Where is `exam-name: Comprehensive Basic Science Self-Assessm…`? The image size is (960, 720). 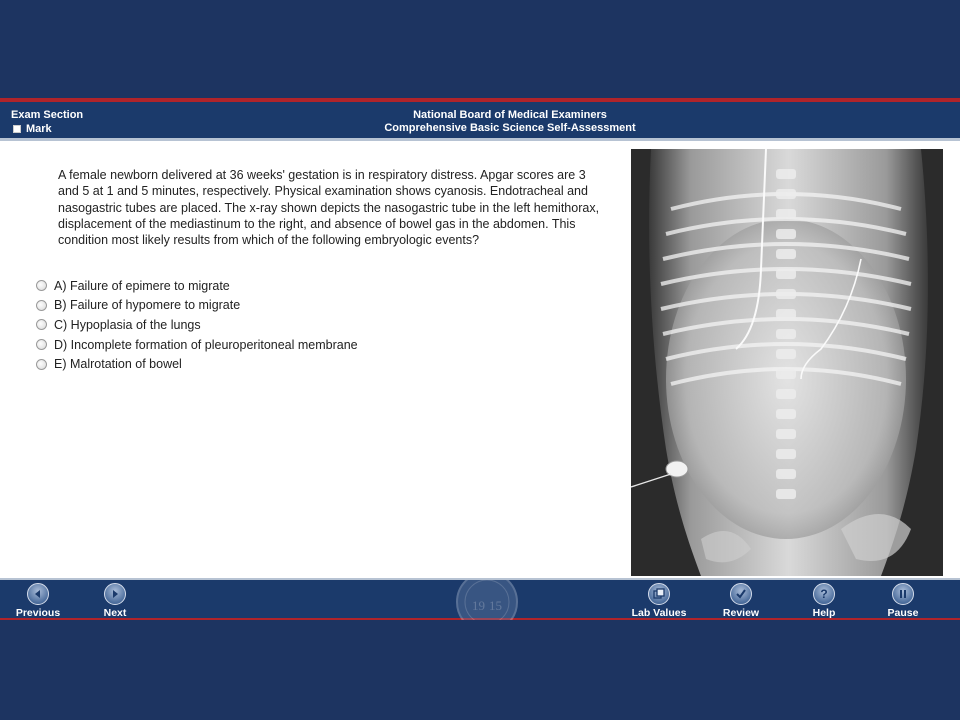
exam-name: Comprehensive Basic Science Self-Assessm… is located at coordinates (510, 128).